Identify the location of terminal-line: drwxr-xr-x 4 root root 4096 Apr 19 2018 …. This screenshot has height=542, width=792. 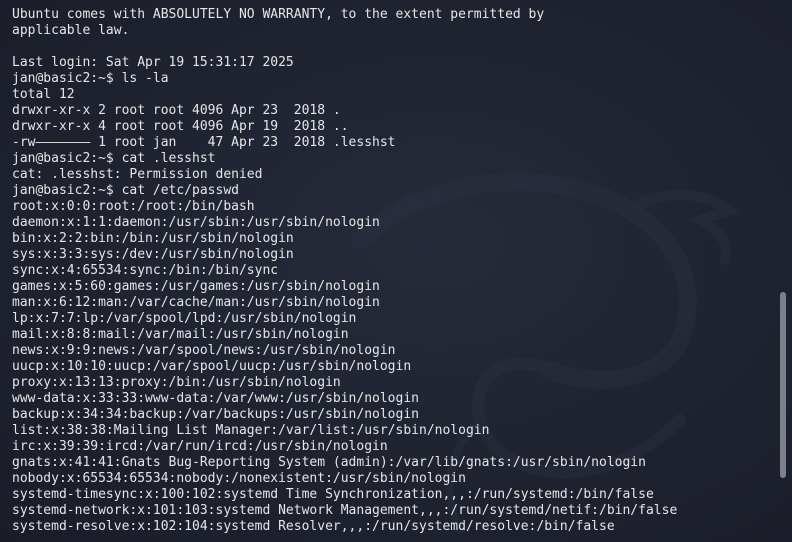
(180, 126).